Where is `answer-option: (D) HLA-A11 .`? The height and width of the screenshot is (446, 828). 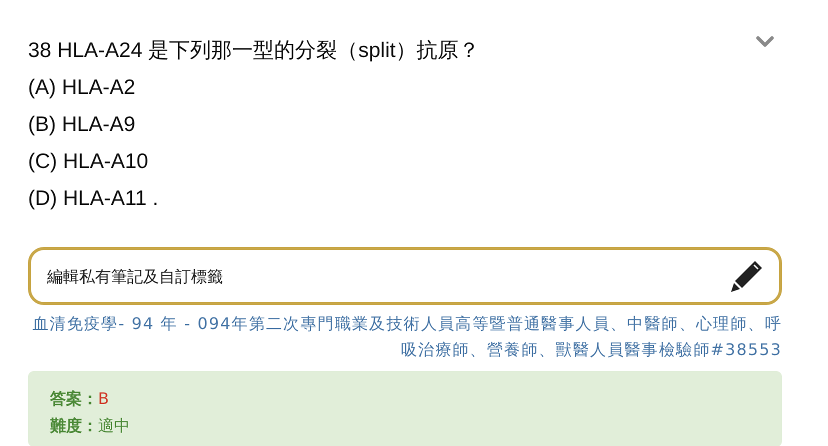
answer-option: (D) HLA-A11 . is located at coordinates (405, 198).